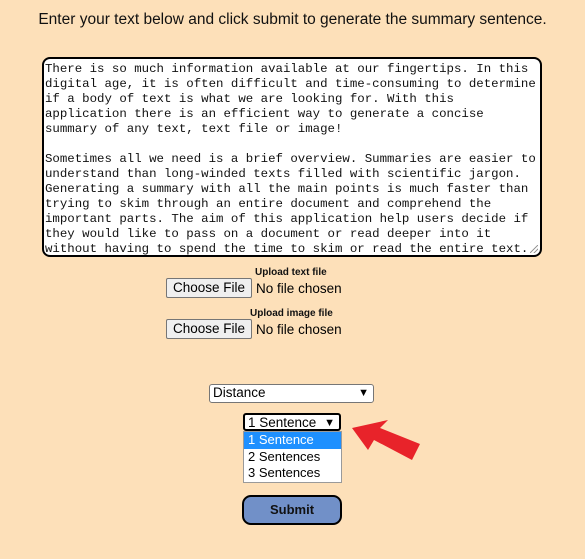  What do you see at coordinates (239, 392) in the screenshot?
I see `method-select-value: Distance` at bounding box center [239, 392].